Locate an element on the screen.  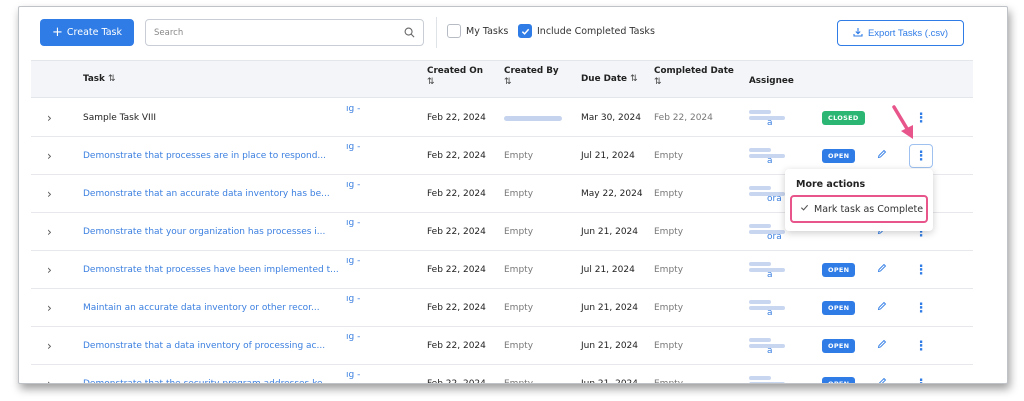
search-input: Search is located at coordinates (284, 32).